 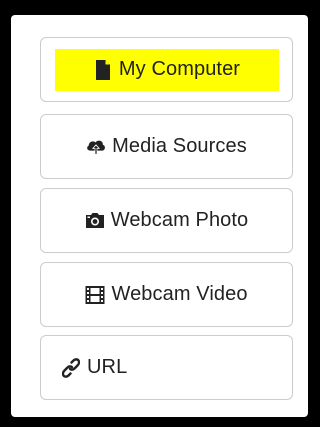 I want to click on my-computer-button: My Computer, so click(x=166, y=69).